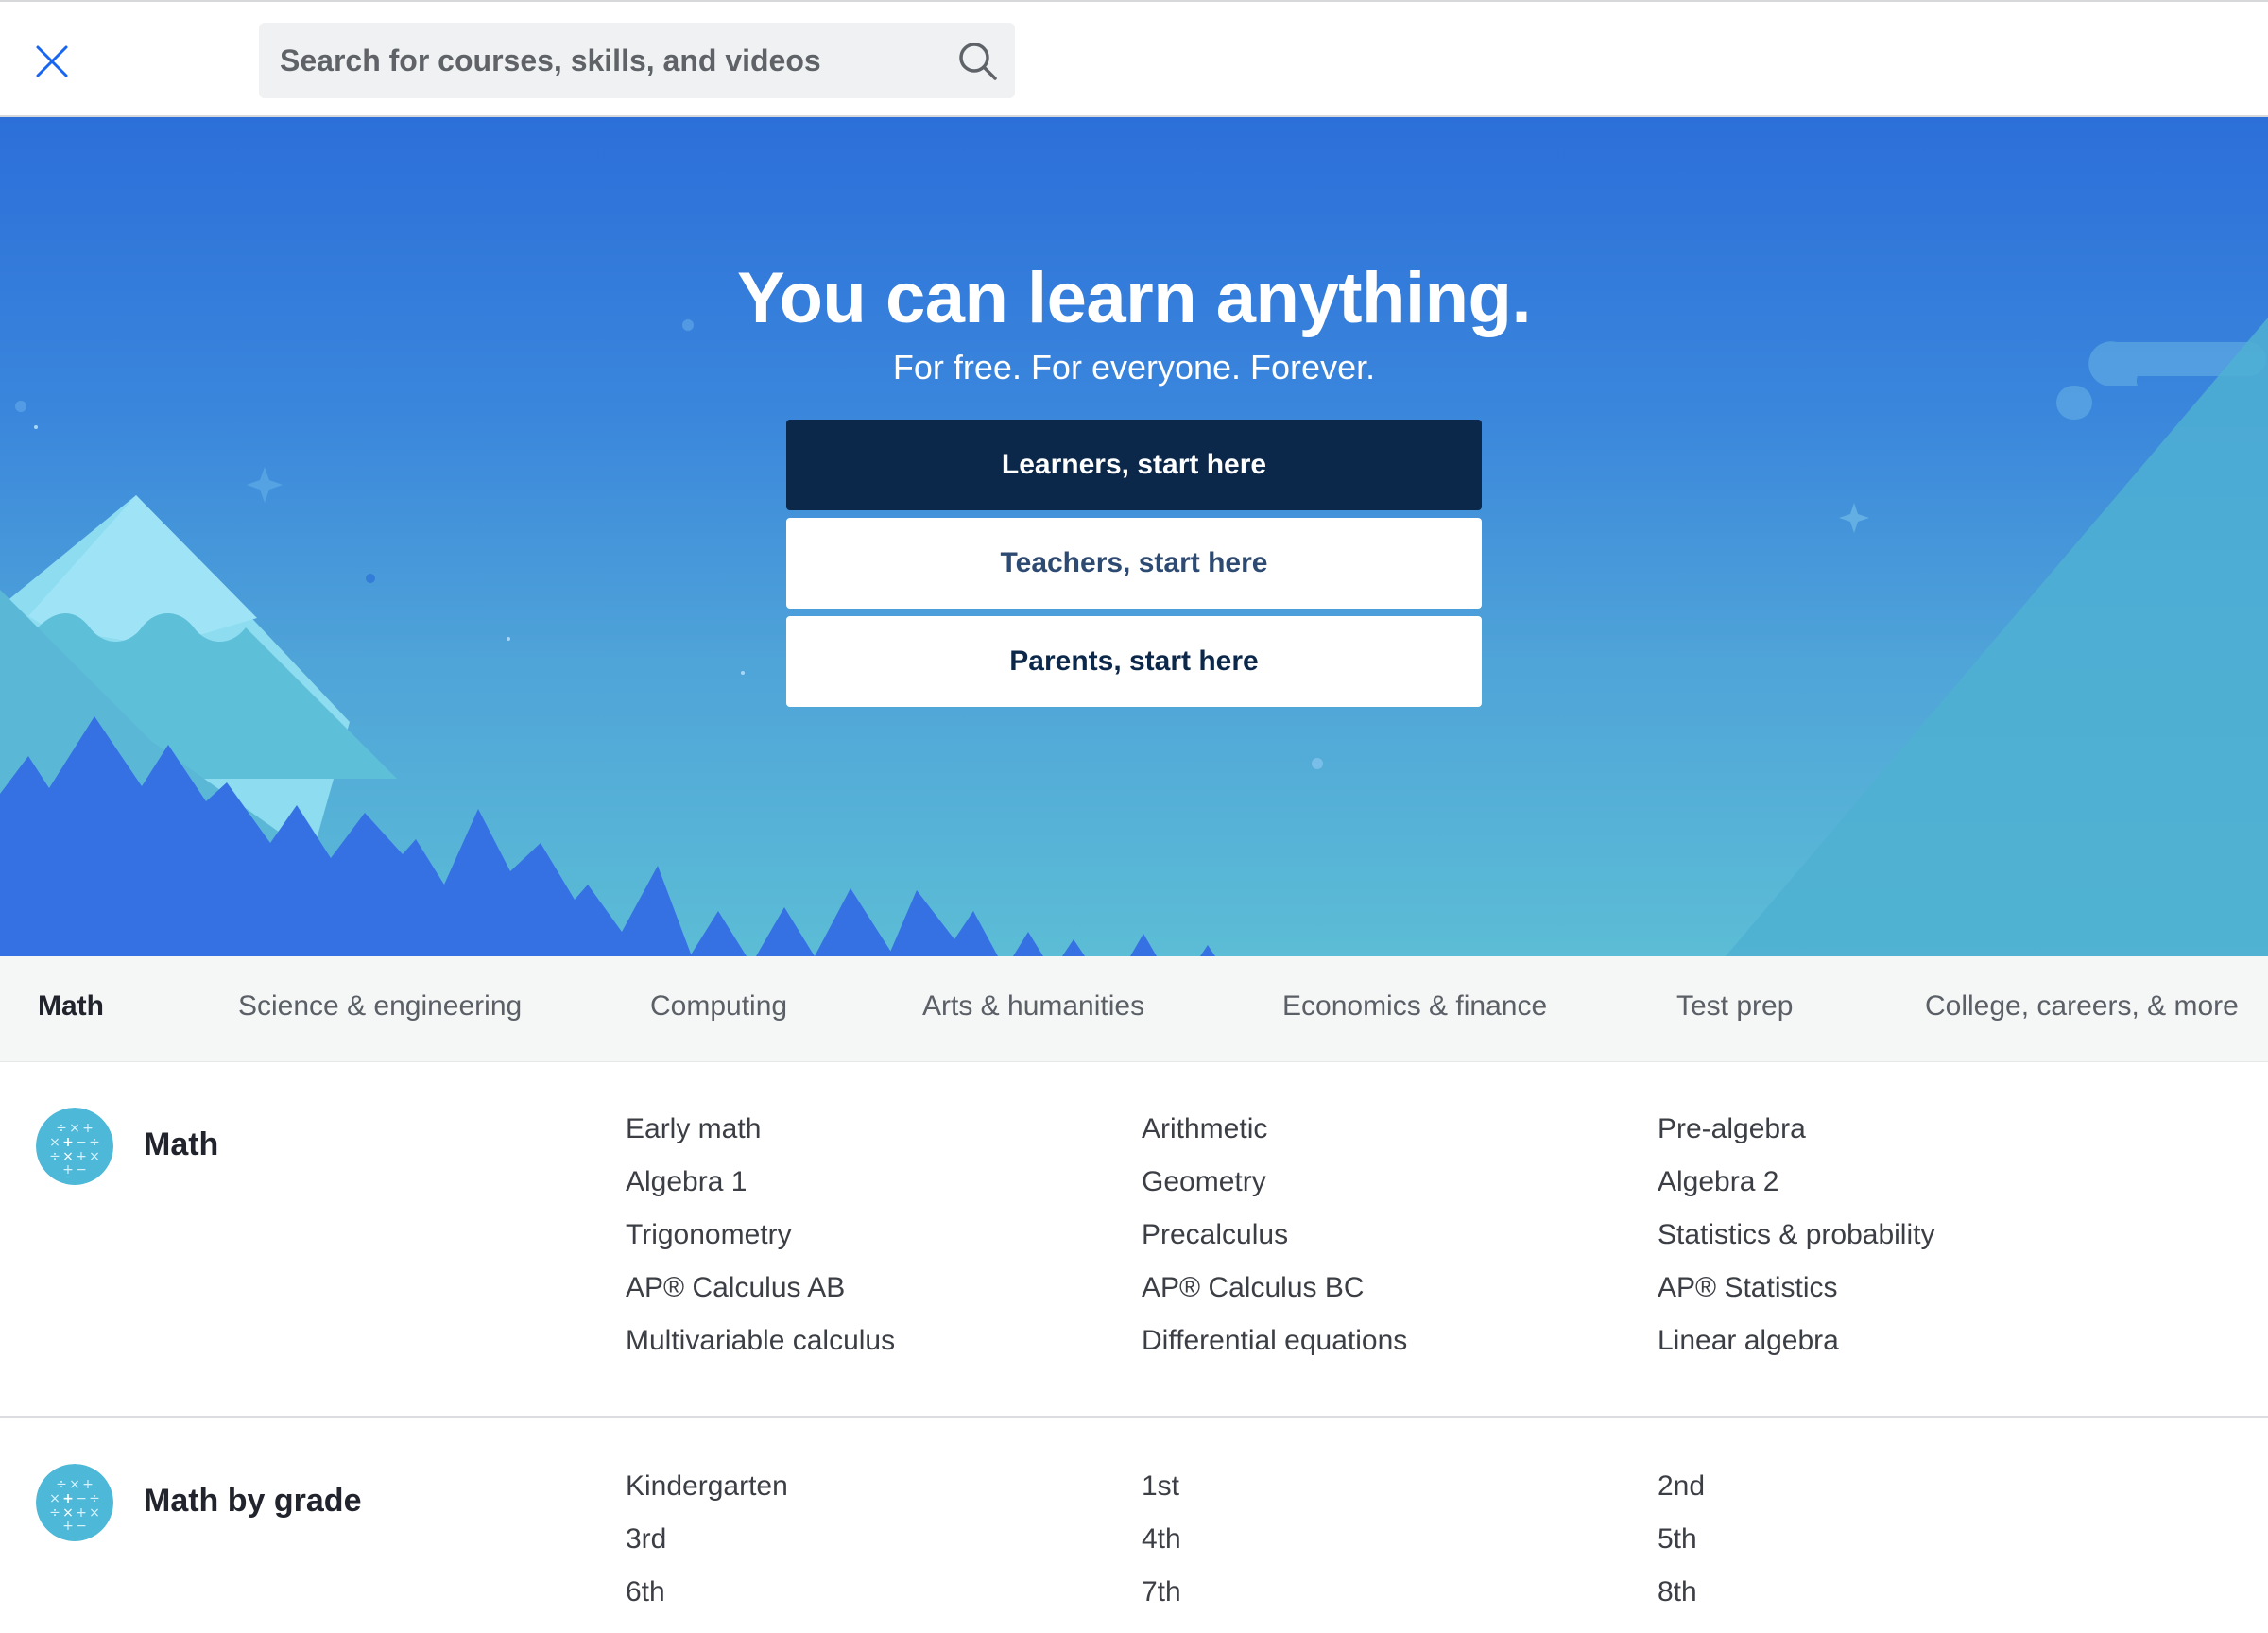 This screenshot has width=2268, height=1633. I want to click on course-link: AP® Calculus AB, so click(735, 1288).